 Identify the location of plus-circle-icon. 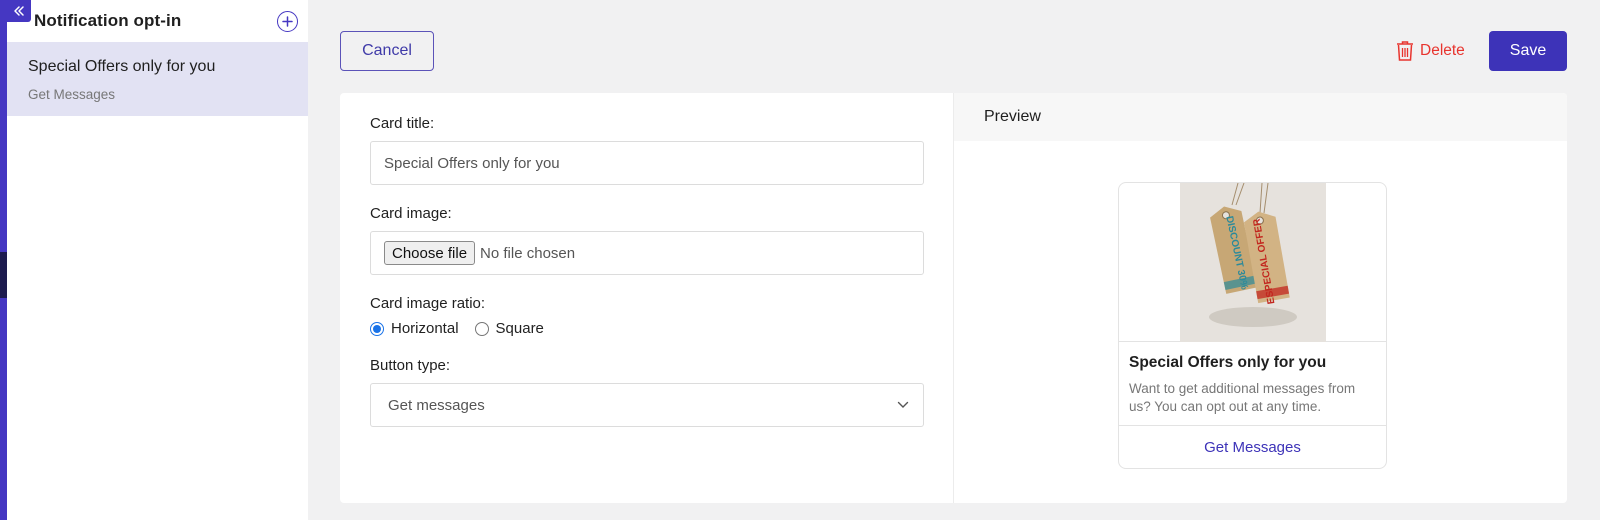
(287, 21).